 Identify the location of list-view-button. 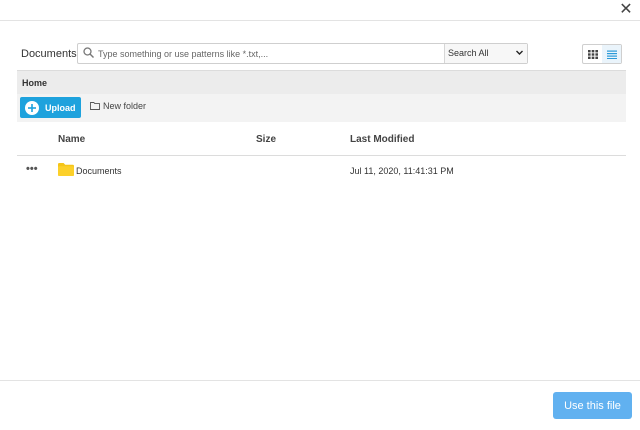
(611, 54).